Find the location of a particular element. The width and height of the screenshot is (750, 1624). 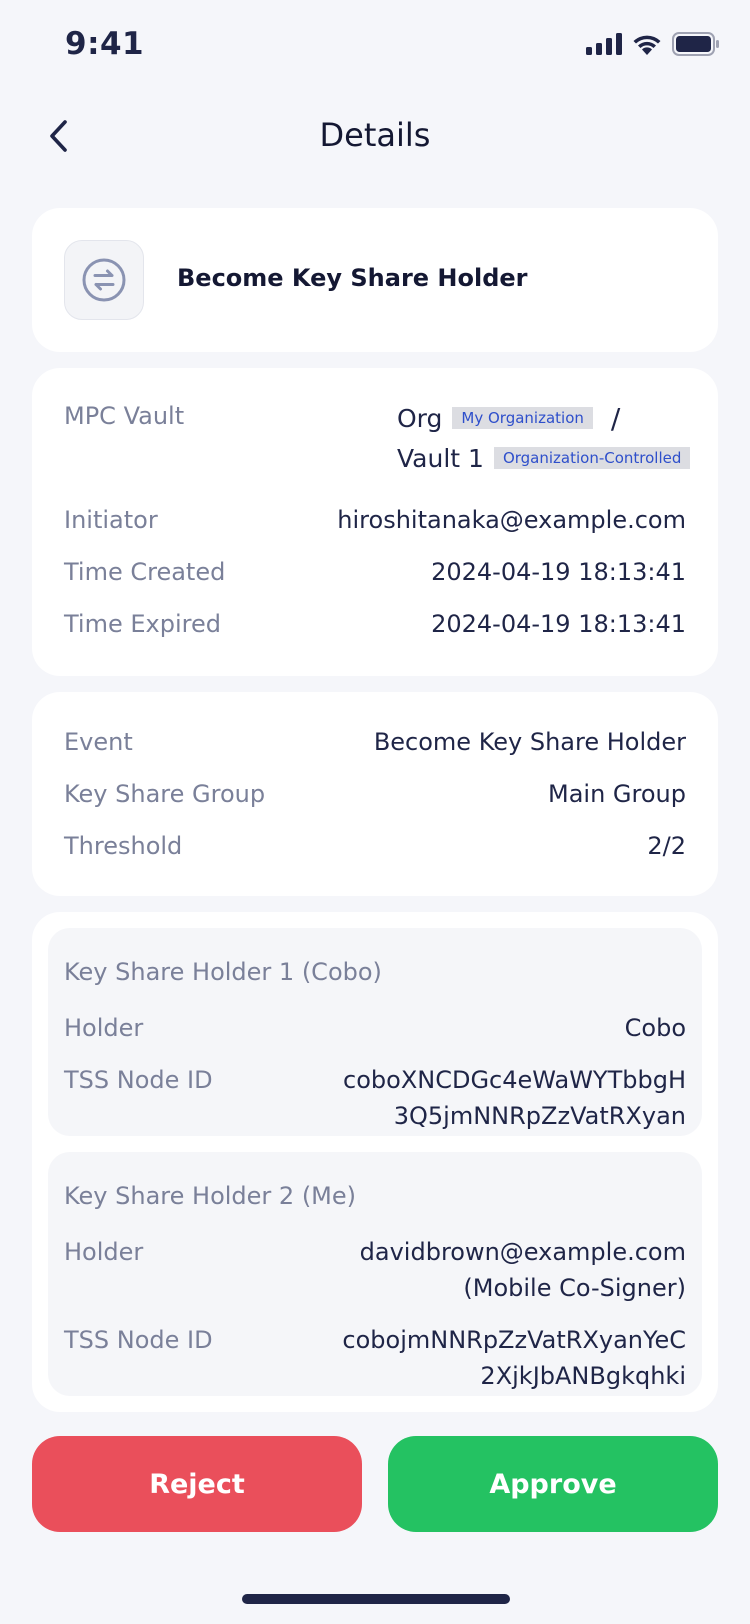

initiator-value: hiroshitanaka@example.com is located at coordinates (511, 520).